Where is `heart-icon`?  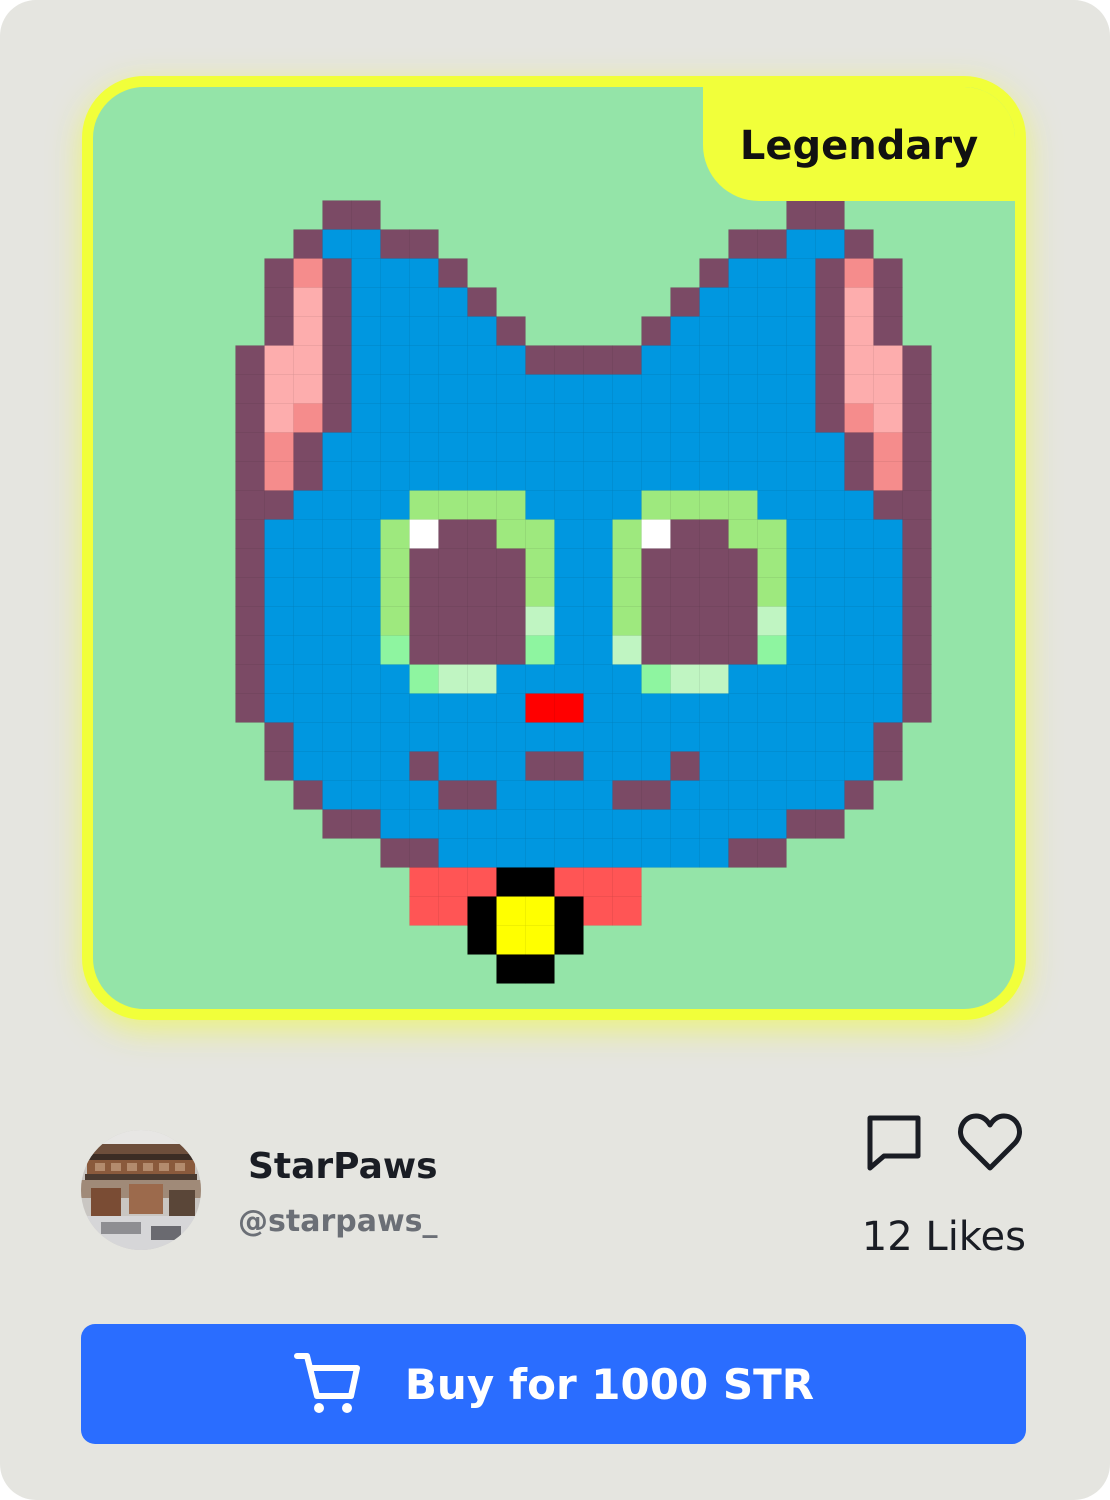
heart-icon is located at coordinates (990, 1142).